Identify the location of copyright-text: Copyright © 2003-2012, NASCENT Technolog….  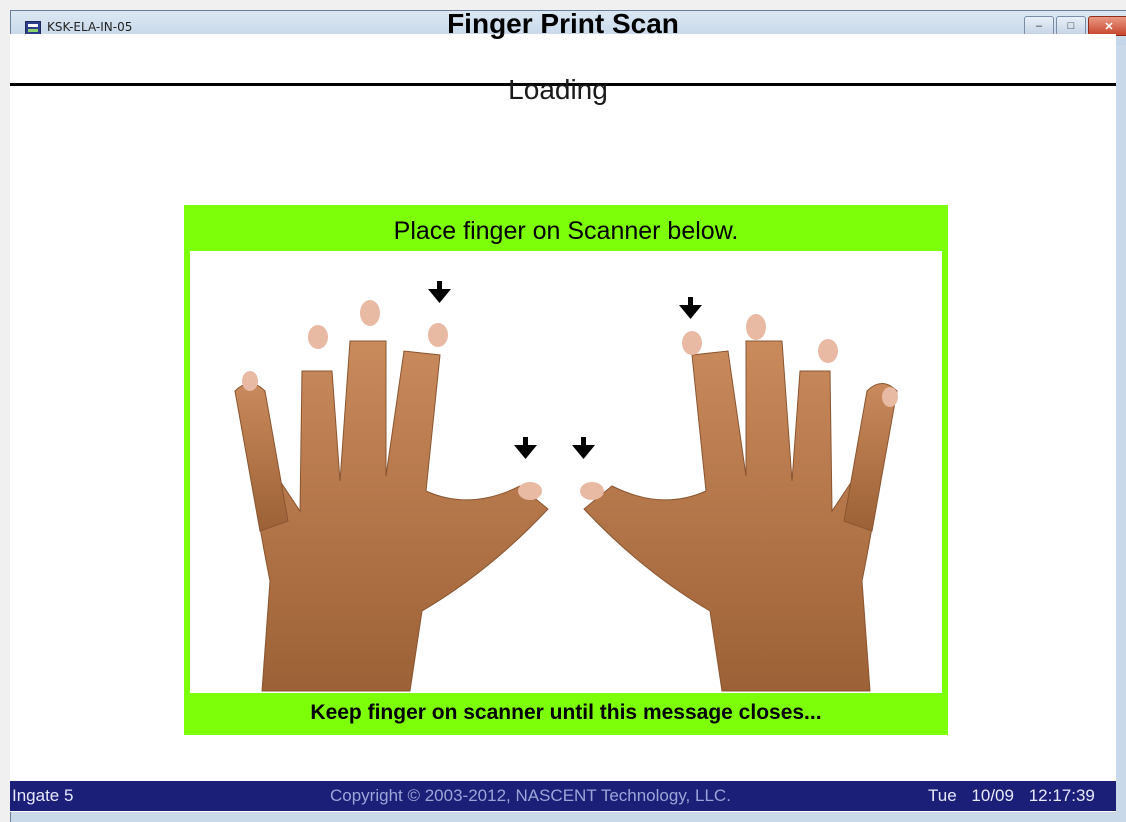
(530, 795).